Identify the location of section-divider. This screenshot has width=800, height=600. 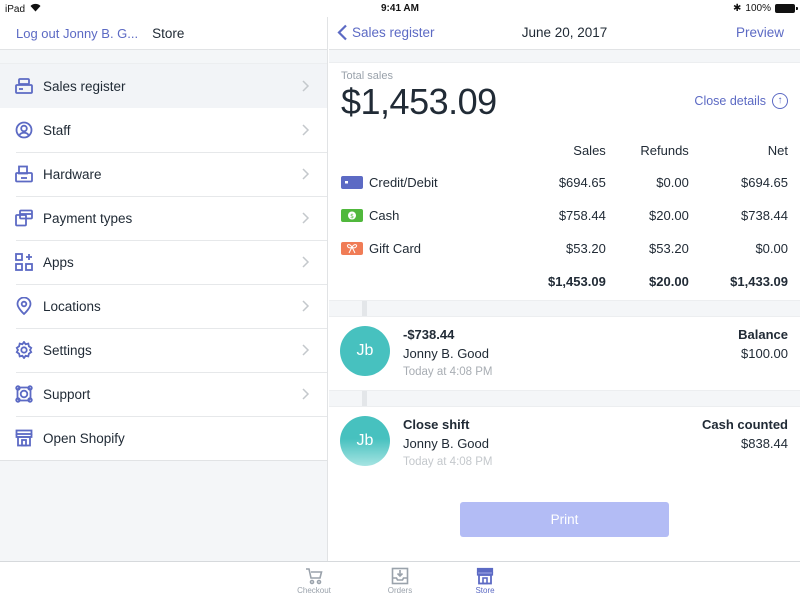
(564, 56).